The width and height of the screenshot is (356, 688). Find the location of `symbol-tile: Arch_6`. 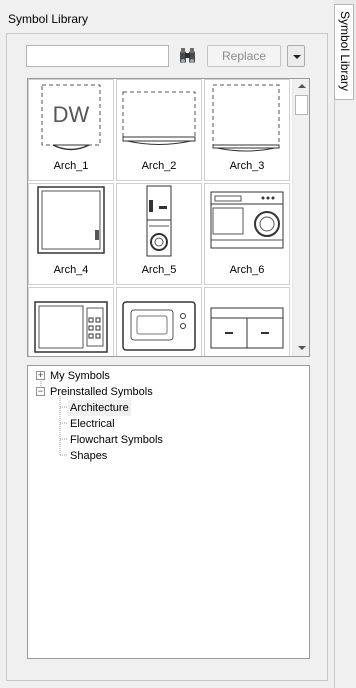

symbol-tile: Arch_6 is located at coordinates (247, 234).